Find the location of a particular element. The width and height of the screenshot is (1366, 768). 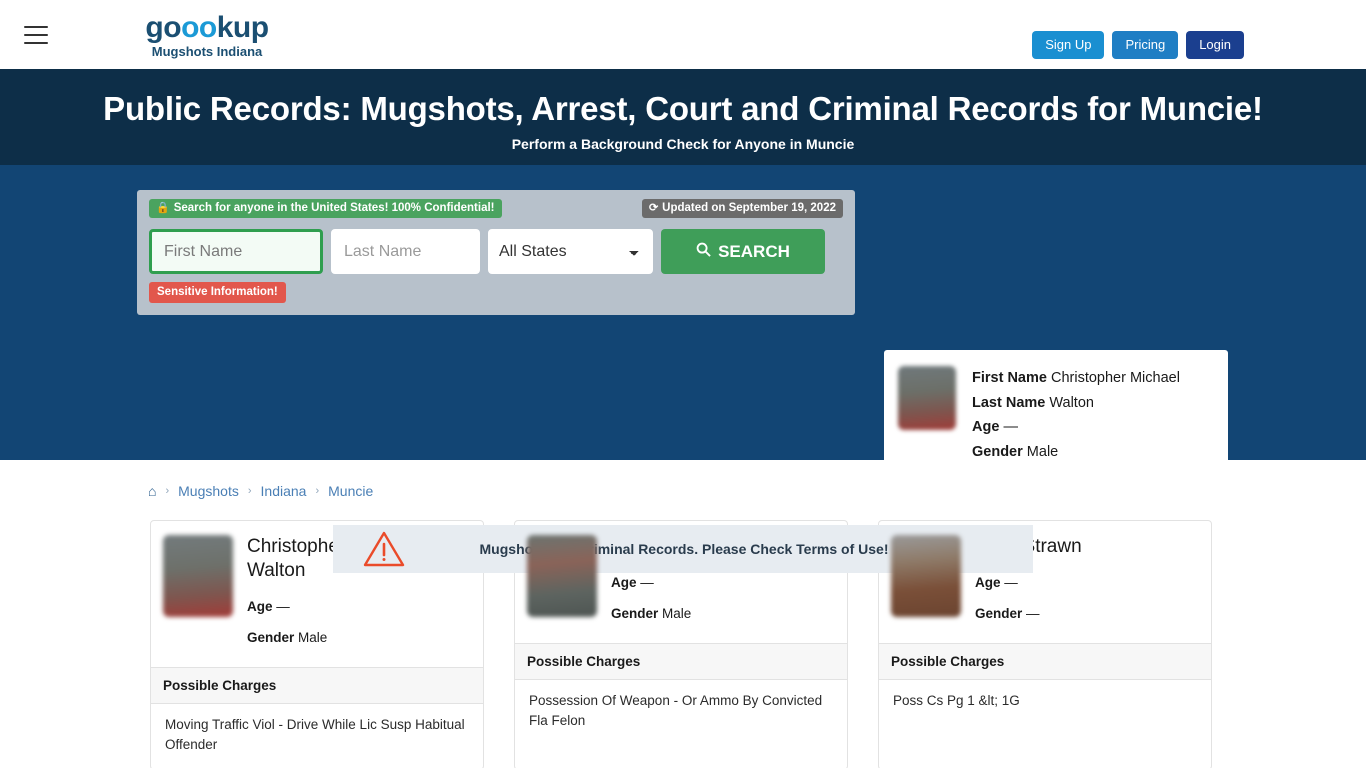

site-logo: goookup Mugshots Indiana is located at coordinates (207, 36).